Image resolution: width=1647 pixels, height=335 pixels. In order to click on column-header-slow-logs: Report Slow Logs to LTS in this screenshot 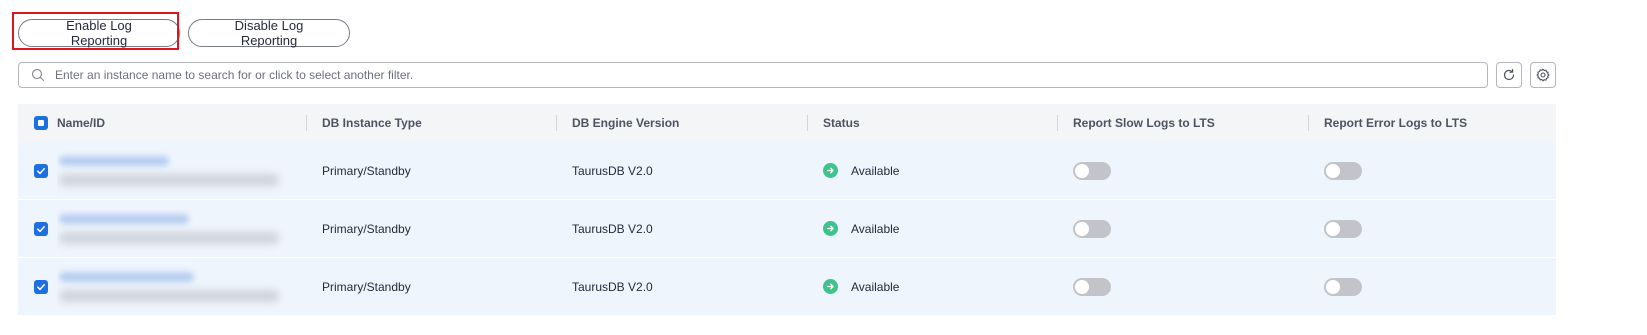, I will do `click(1182, 123)`.